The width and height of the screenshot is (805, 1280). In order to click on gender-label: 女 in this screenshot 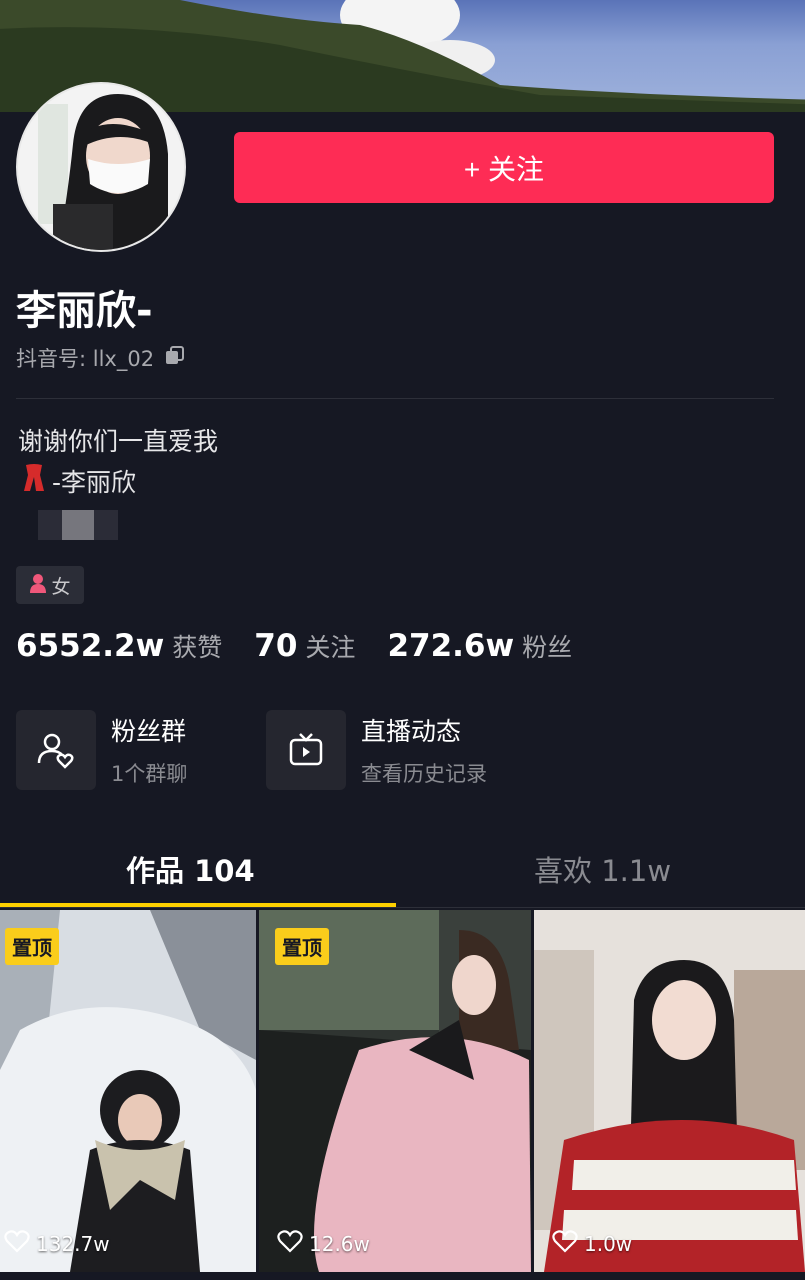, I will do `click(61, 586)`.